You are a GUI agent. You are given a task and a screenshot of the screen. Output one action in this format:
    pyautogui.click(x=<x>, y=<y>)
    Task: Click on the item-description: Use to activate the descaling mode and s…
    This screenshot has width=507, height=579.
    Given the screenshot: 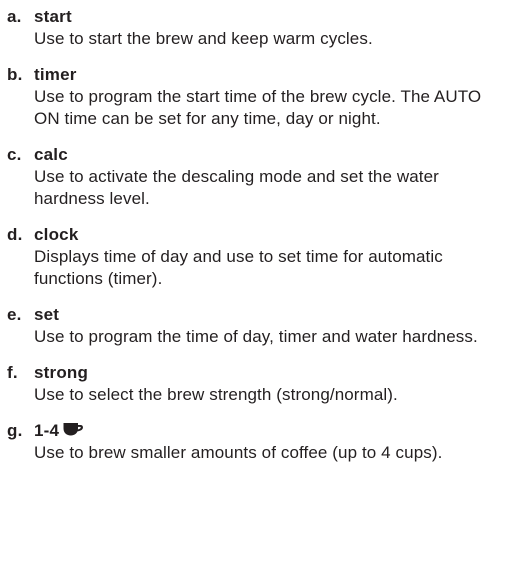 What is the action you would take?
    pyautogui.click(x=236, y=187)
    